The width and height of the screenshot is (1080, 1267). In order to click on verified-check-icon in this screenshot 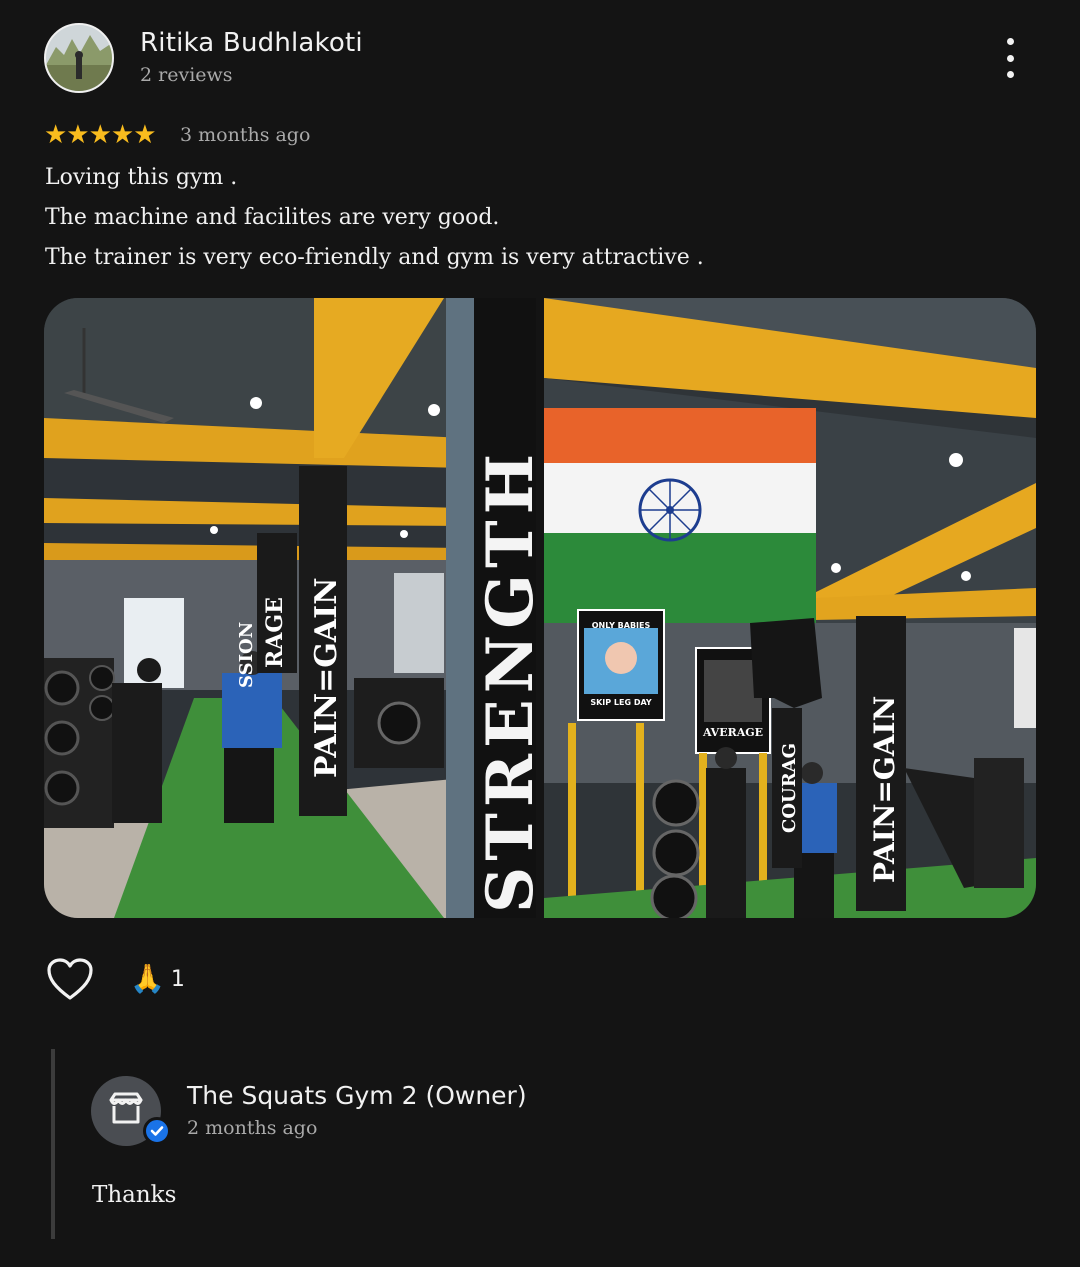, I will do `click(157, 1131)`.